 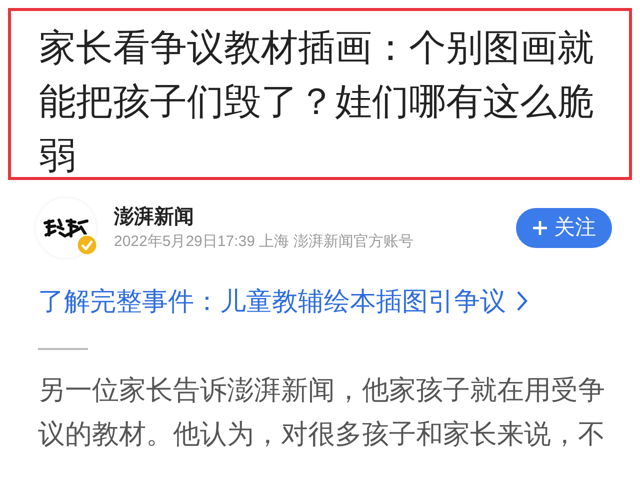 I want to click on chevron-right-icon, so click(x=522, y=301).